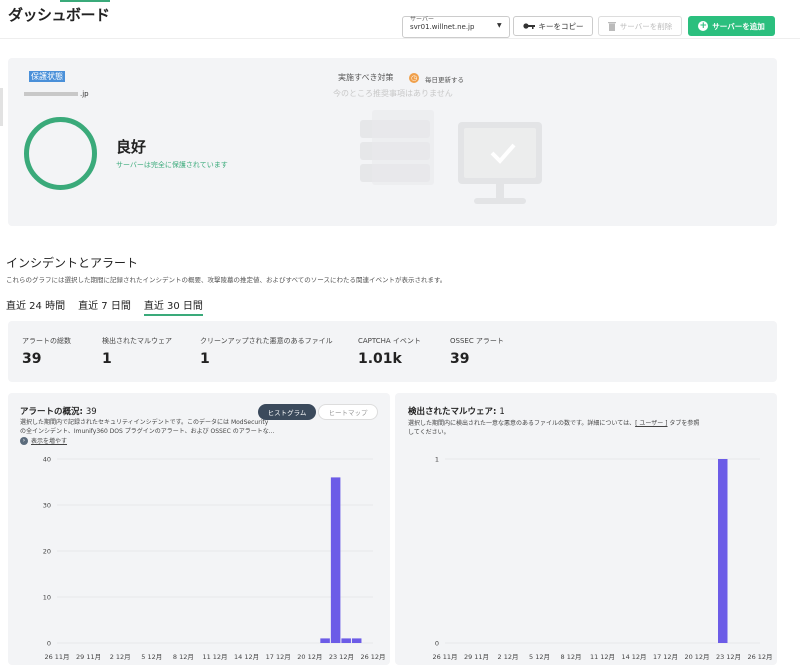 This screenshot has height=665, width=800. I want to click on no-recommendations-text: 今のところ推奨事項はありません, so click(393, 93).